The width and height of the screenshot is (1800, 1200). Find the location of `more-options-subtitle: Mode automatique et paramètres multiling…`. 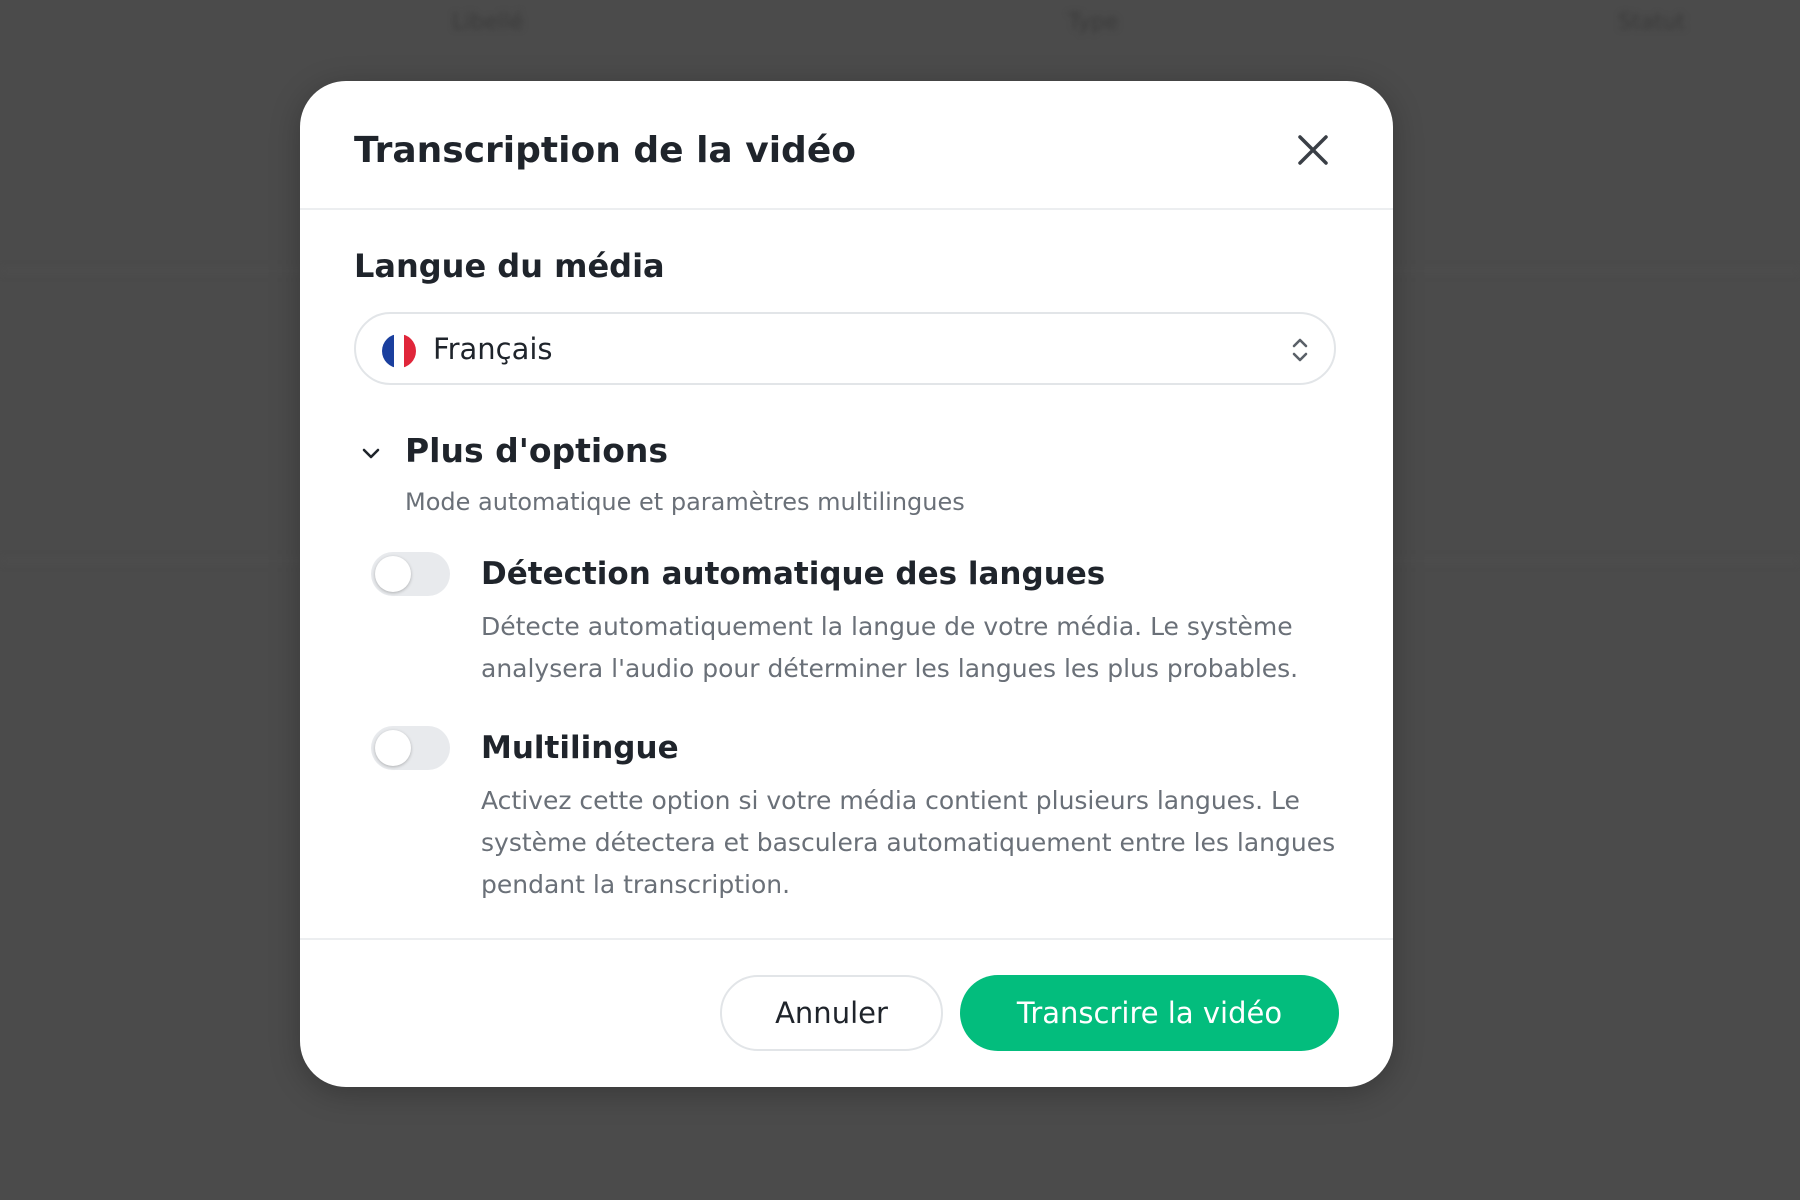

more-options-subtitle: Mode automatique et paramètres multiling… is located at coordinates (685, 502).